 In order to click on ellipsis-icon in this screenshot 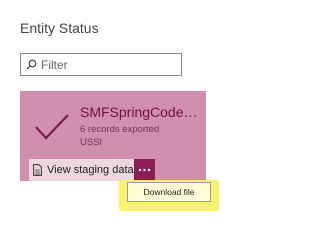, I will do `click(144, 170)`.